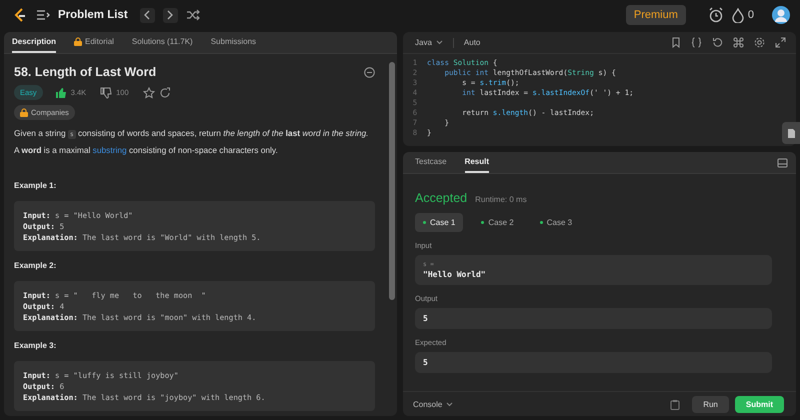  Describe the element at coordinates (710, 404) in the screenshot. I see `run-button: Run` at that location.